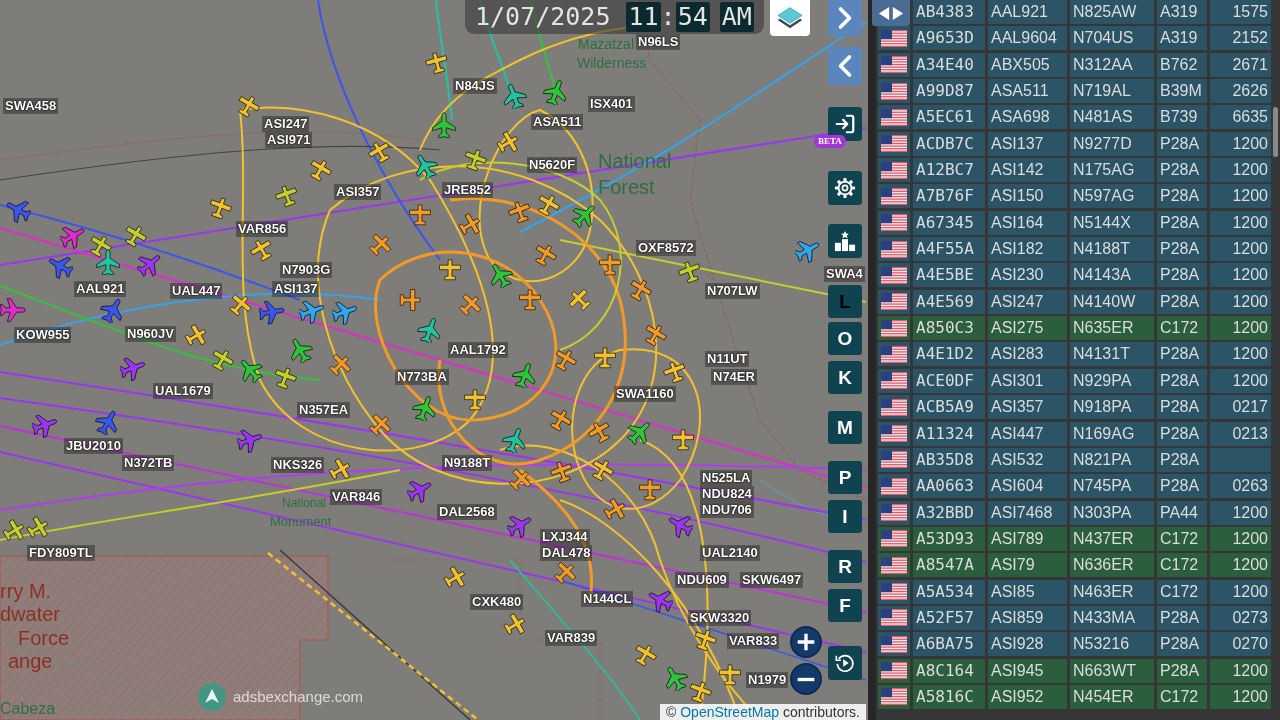 The height and width of the screenshot is (720, 1280). What do you see at coordinates (1112, 301) in the screenshot?
I see `table-cell: N4140W` at bounding box center [1112, 301].